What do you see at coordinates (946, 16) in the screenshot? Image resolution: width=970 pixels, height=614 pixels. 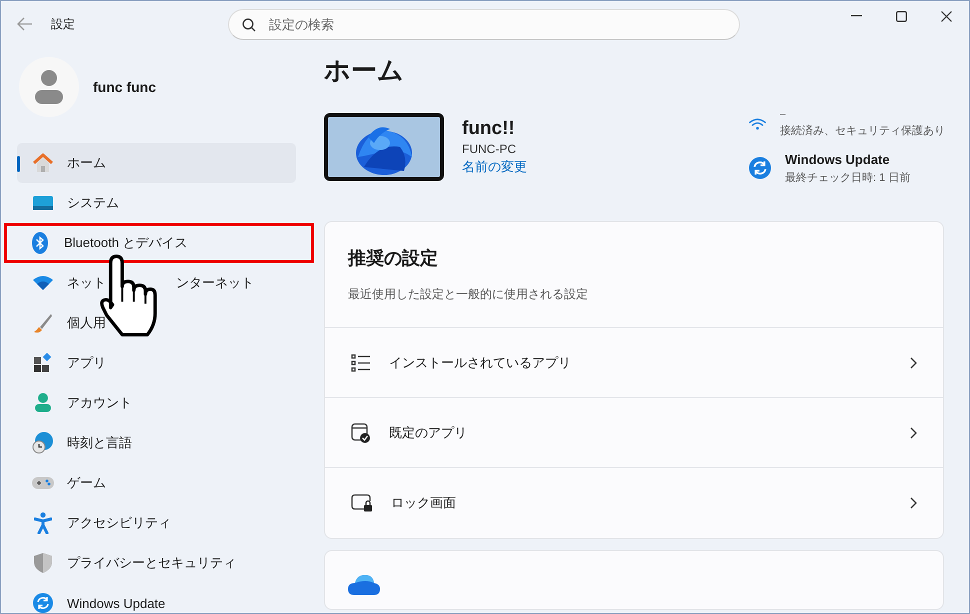 I see `close-icon` at bounding box center [946, 16].